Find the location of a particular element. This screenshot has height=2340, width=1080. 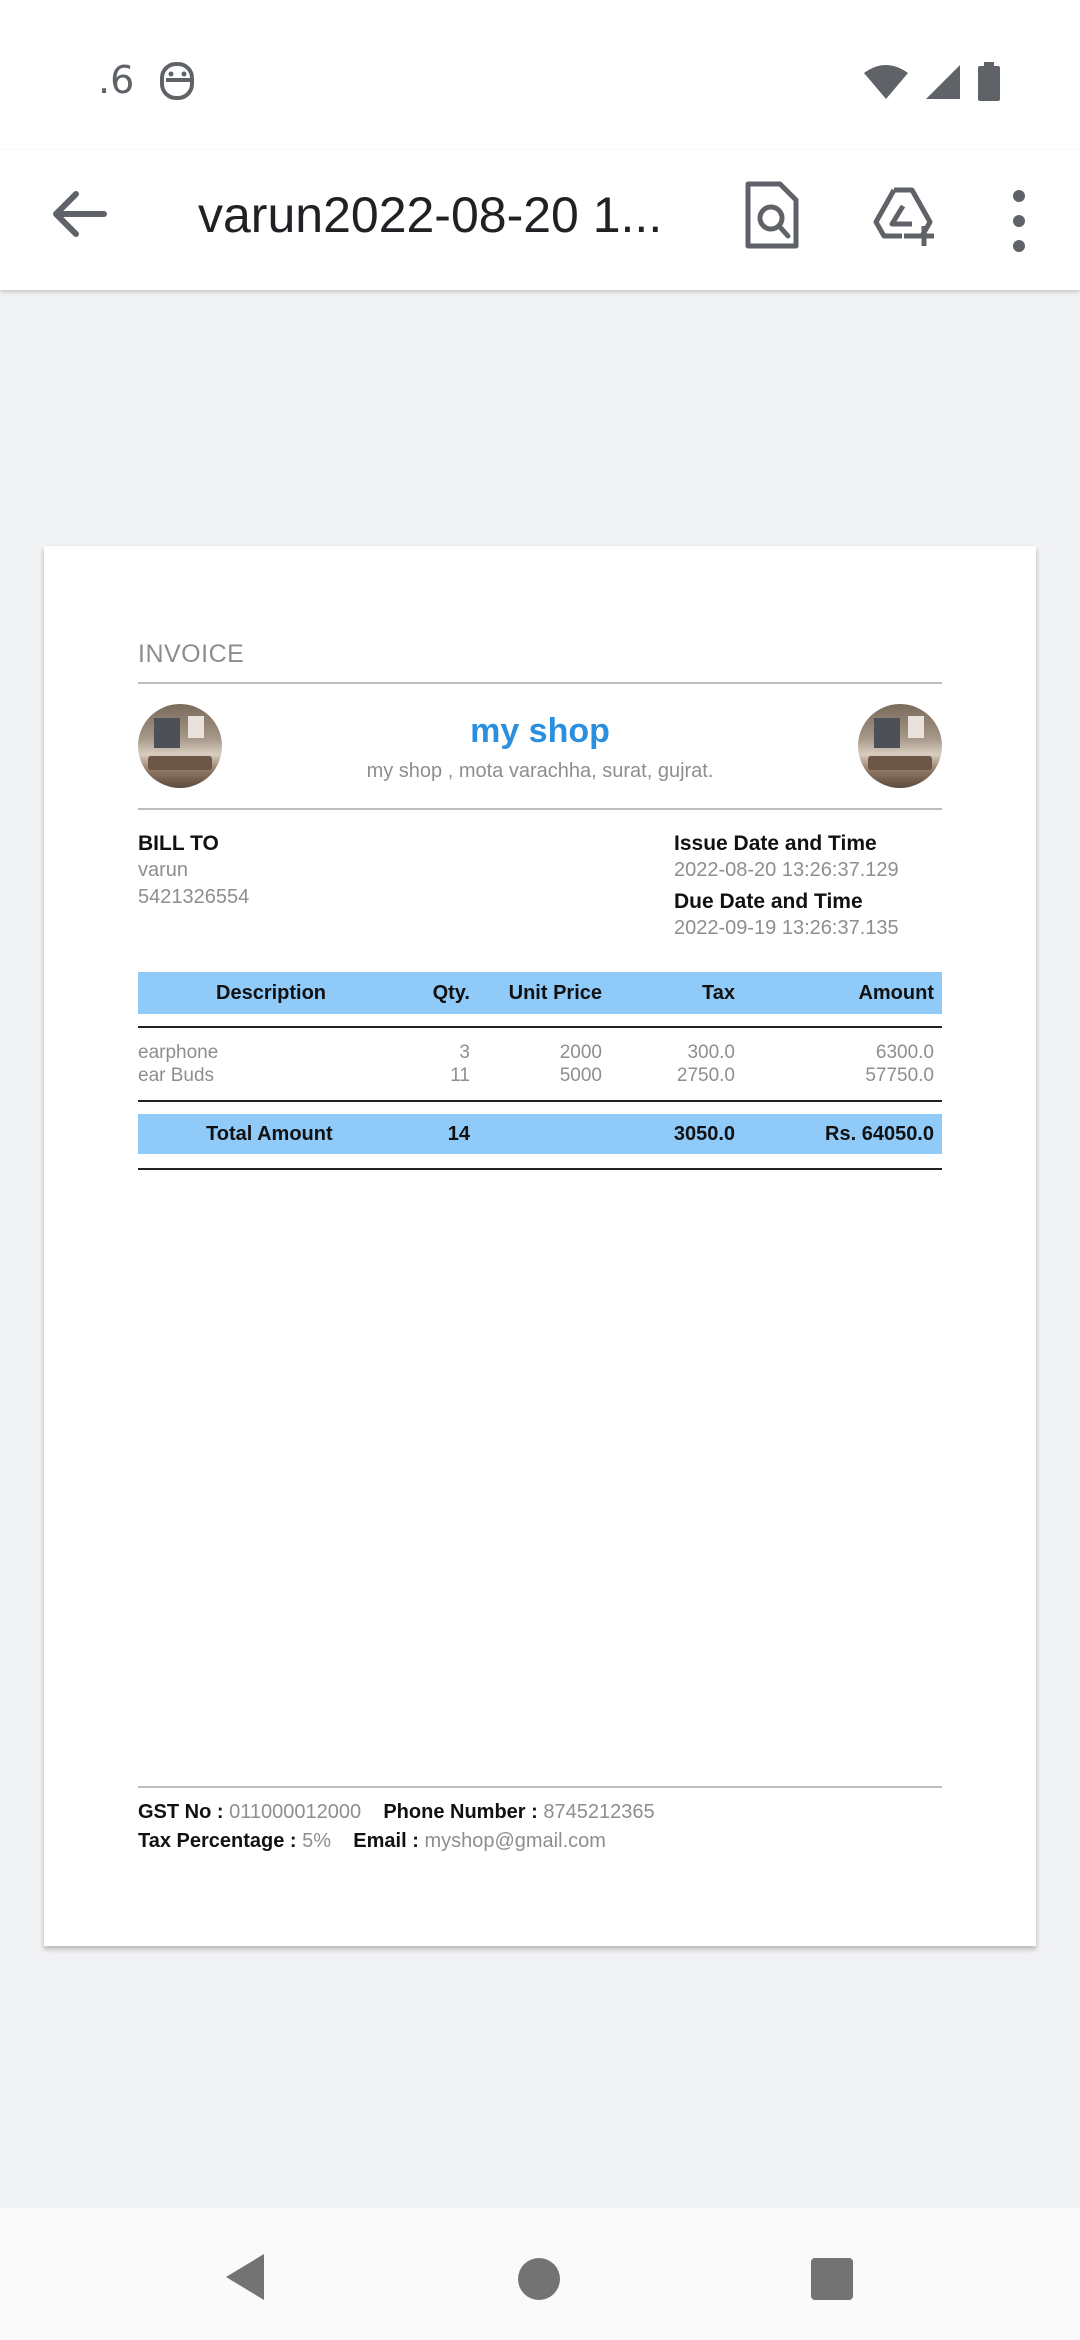

tax-percentage-value: 5% is located at coordinates (317, 1841).